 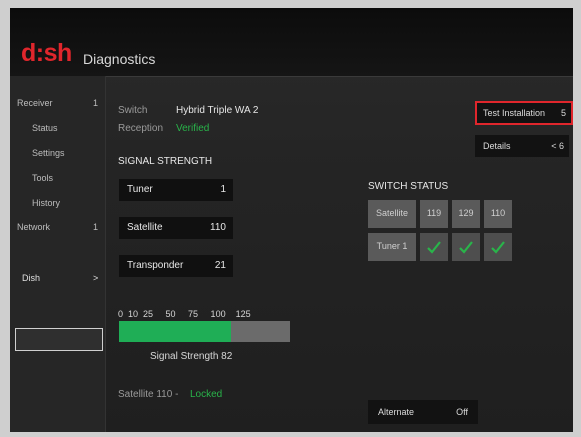 What do you see at coordinates (184, 314) in the screenshot?
I see `signal-scale: 0 10 25 50 75 100 125` at bounding box center [184, 314].